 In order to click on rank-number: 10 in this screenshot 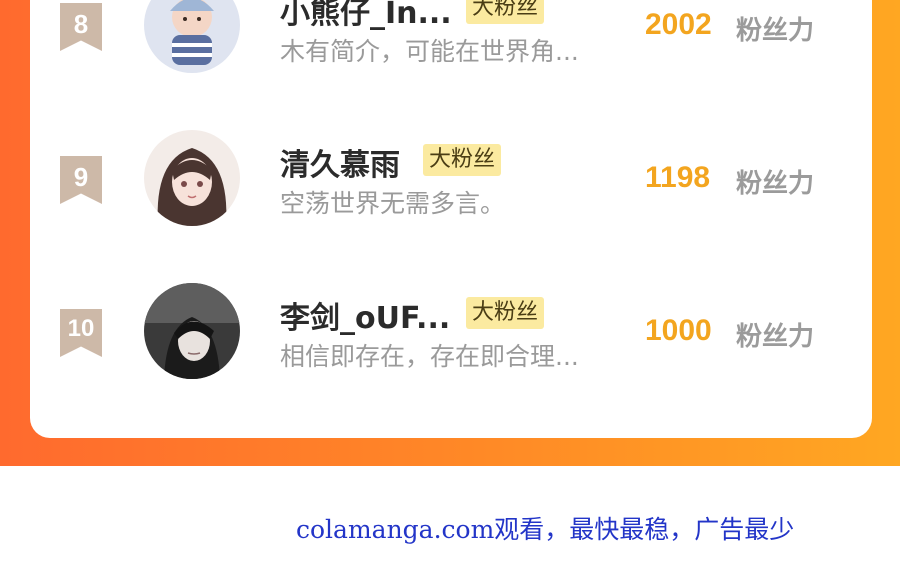, I will do `click(81, 328)`.